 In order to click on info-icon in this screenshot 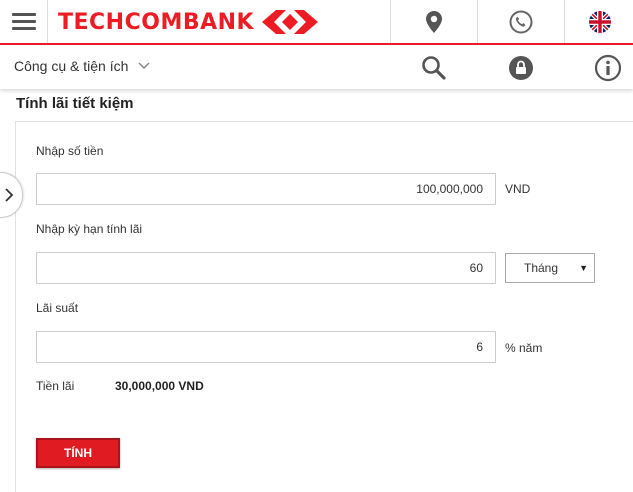, I will do `click(608, 68)`.